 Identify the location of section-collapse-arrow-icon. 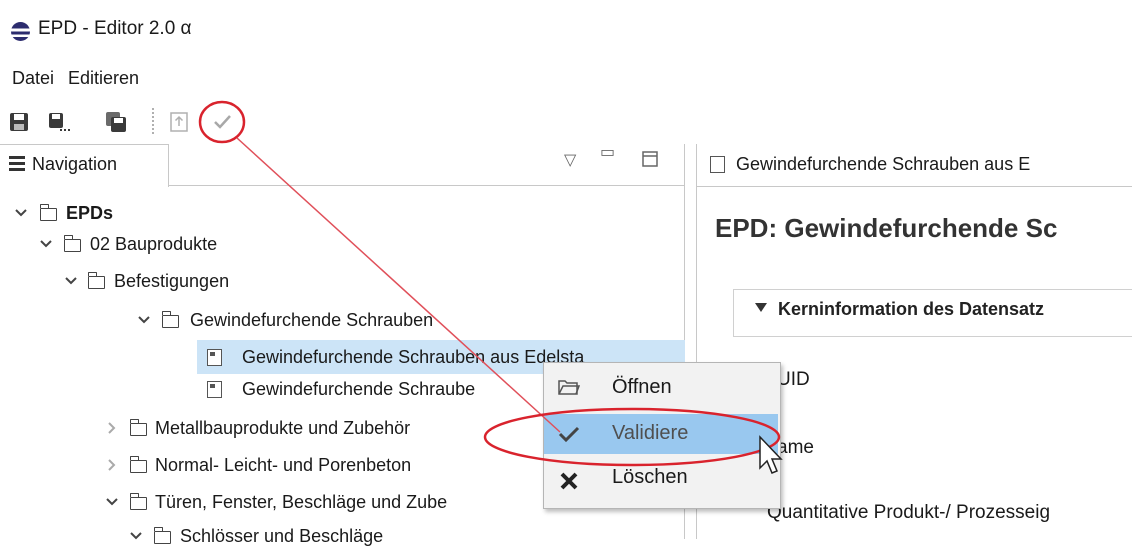
(761, 307).